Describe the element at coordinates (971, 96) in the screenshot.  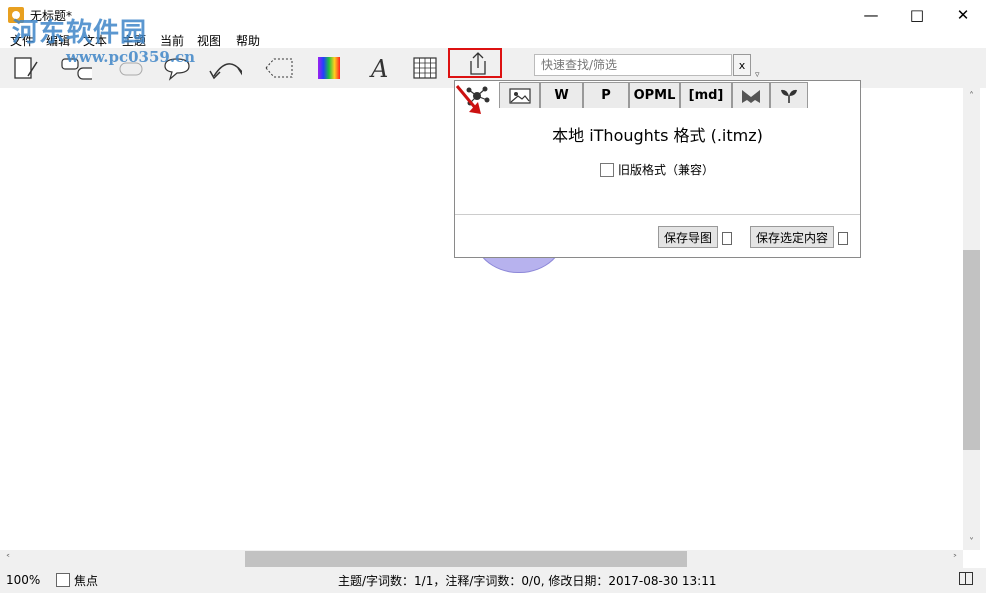
I see `scroll-up-icon: ˄` at that location.